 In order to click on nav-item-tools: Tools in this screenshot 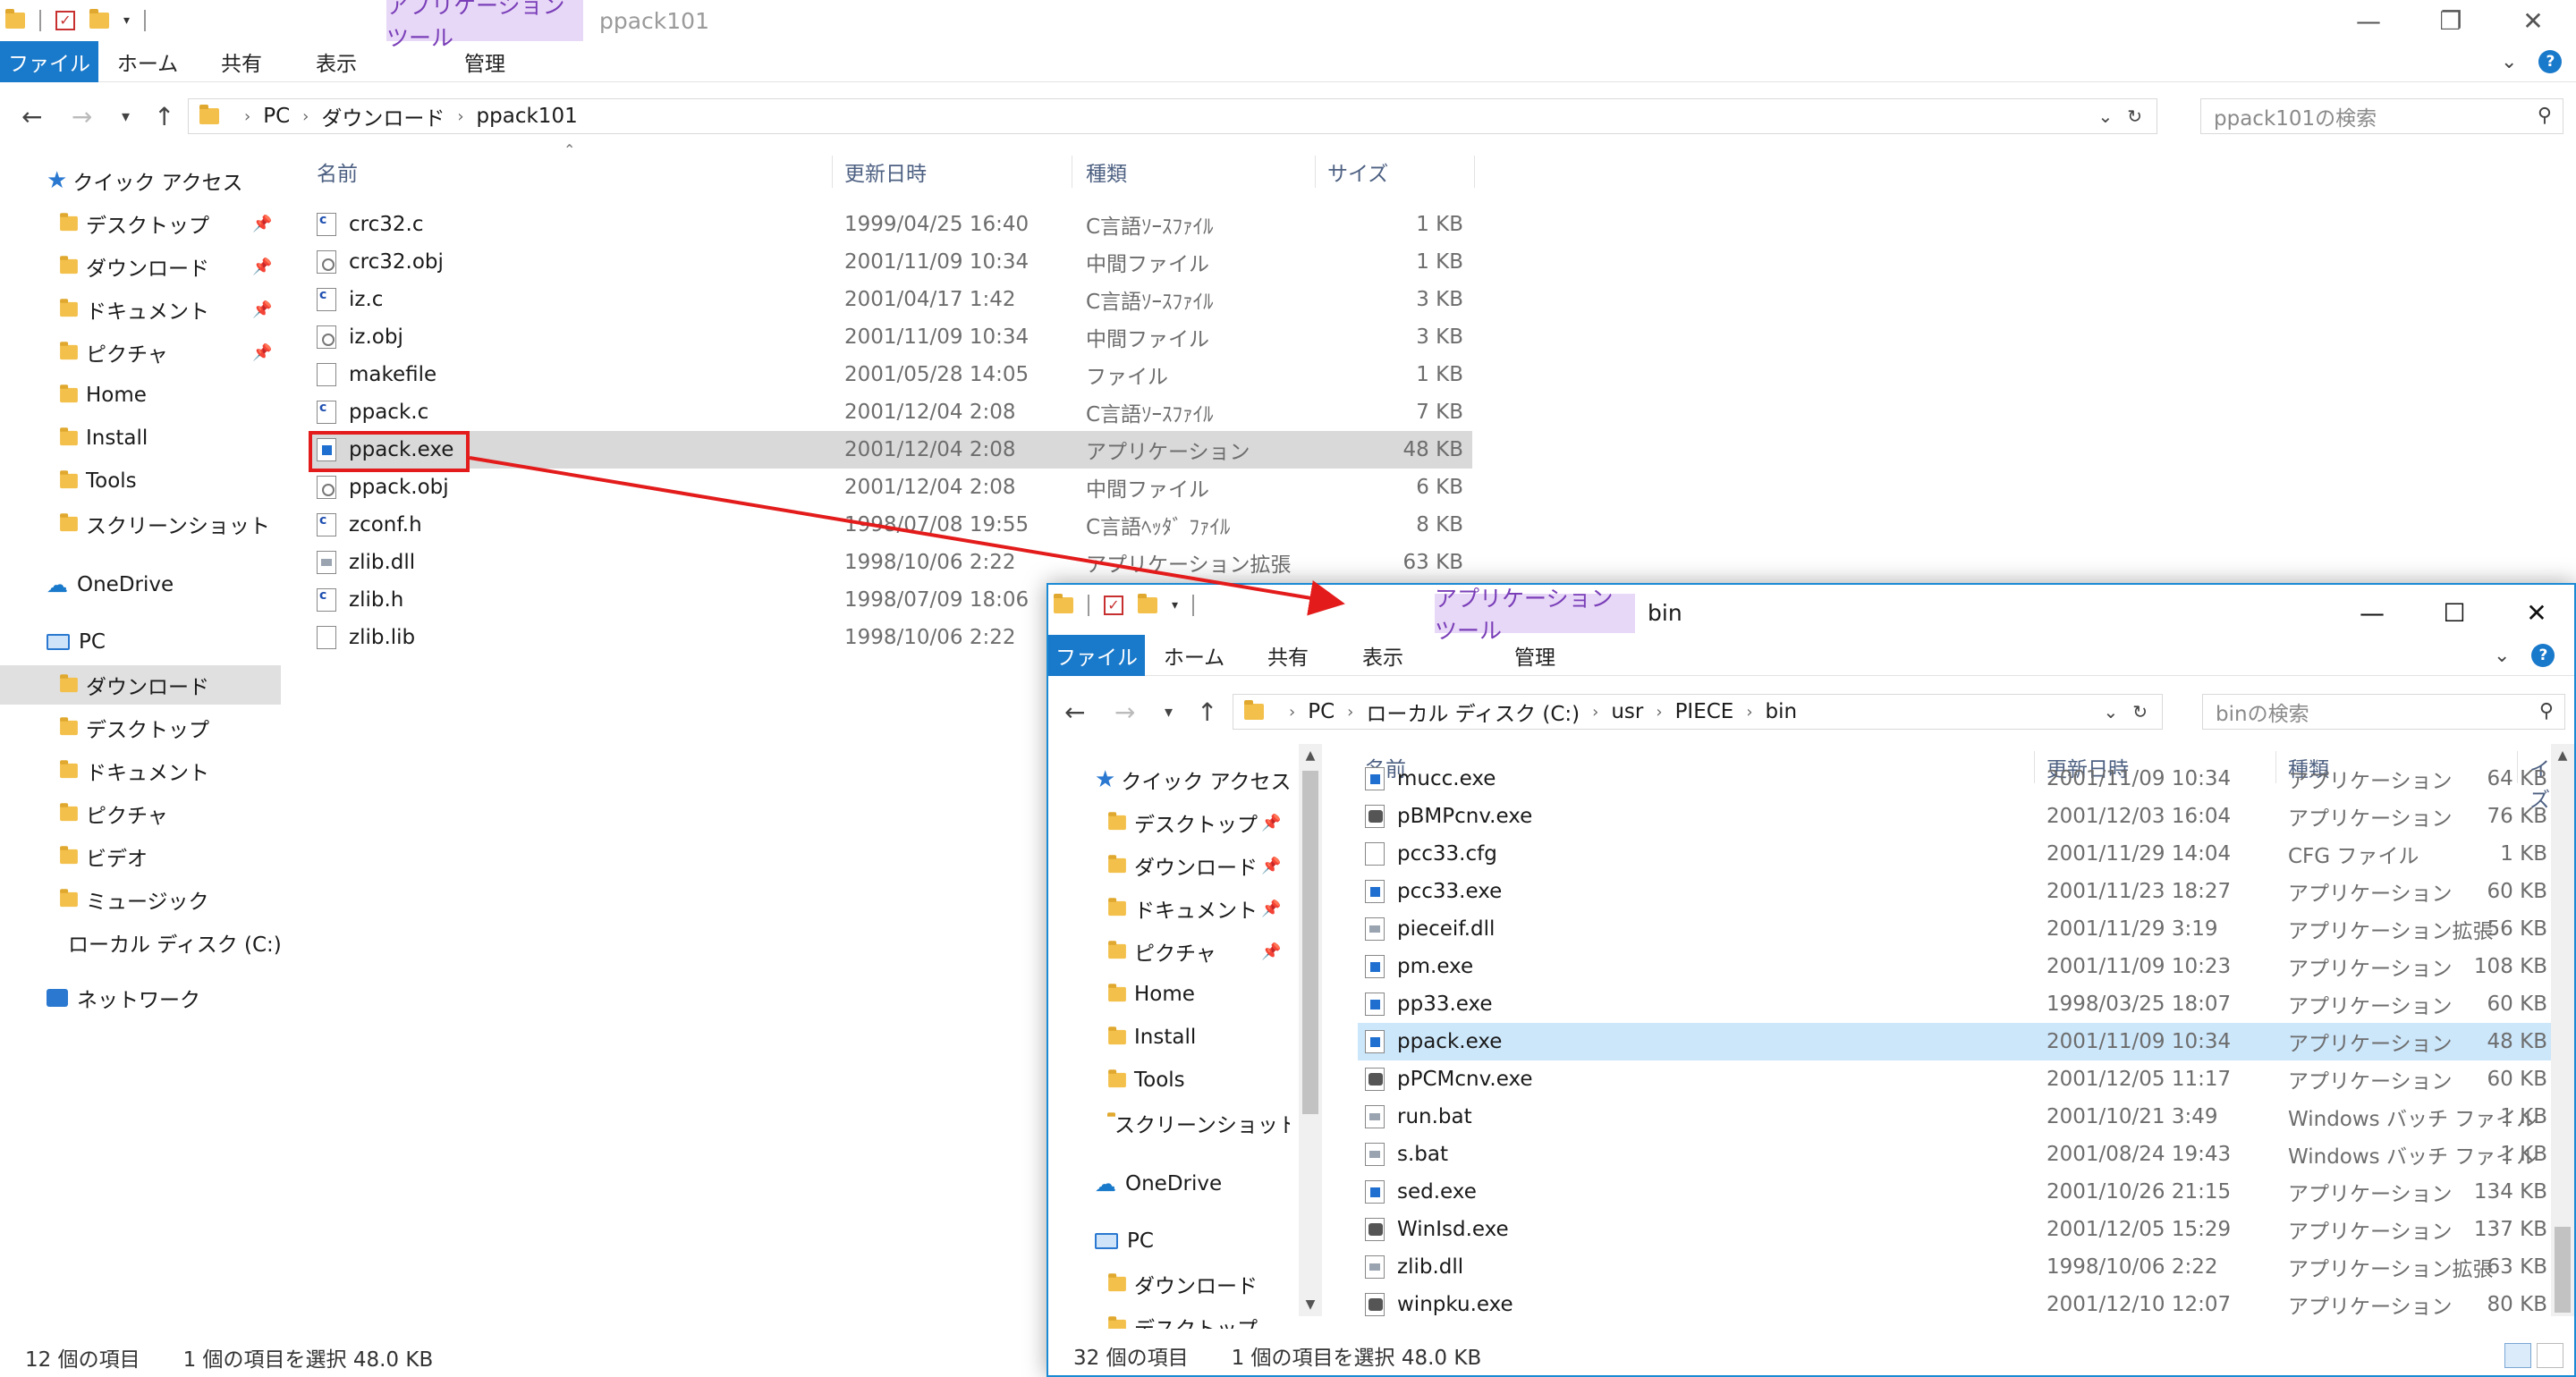, I will do `click(1169, 1080)`.